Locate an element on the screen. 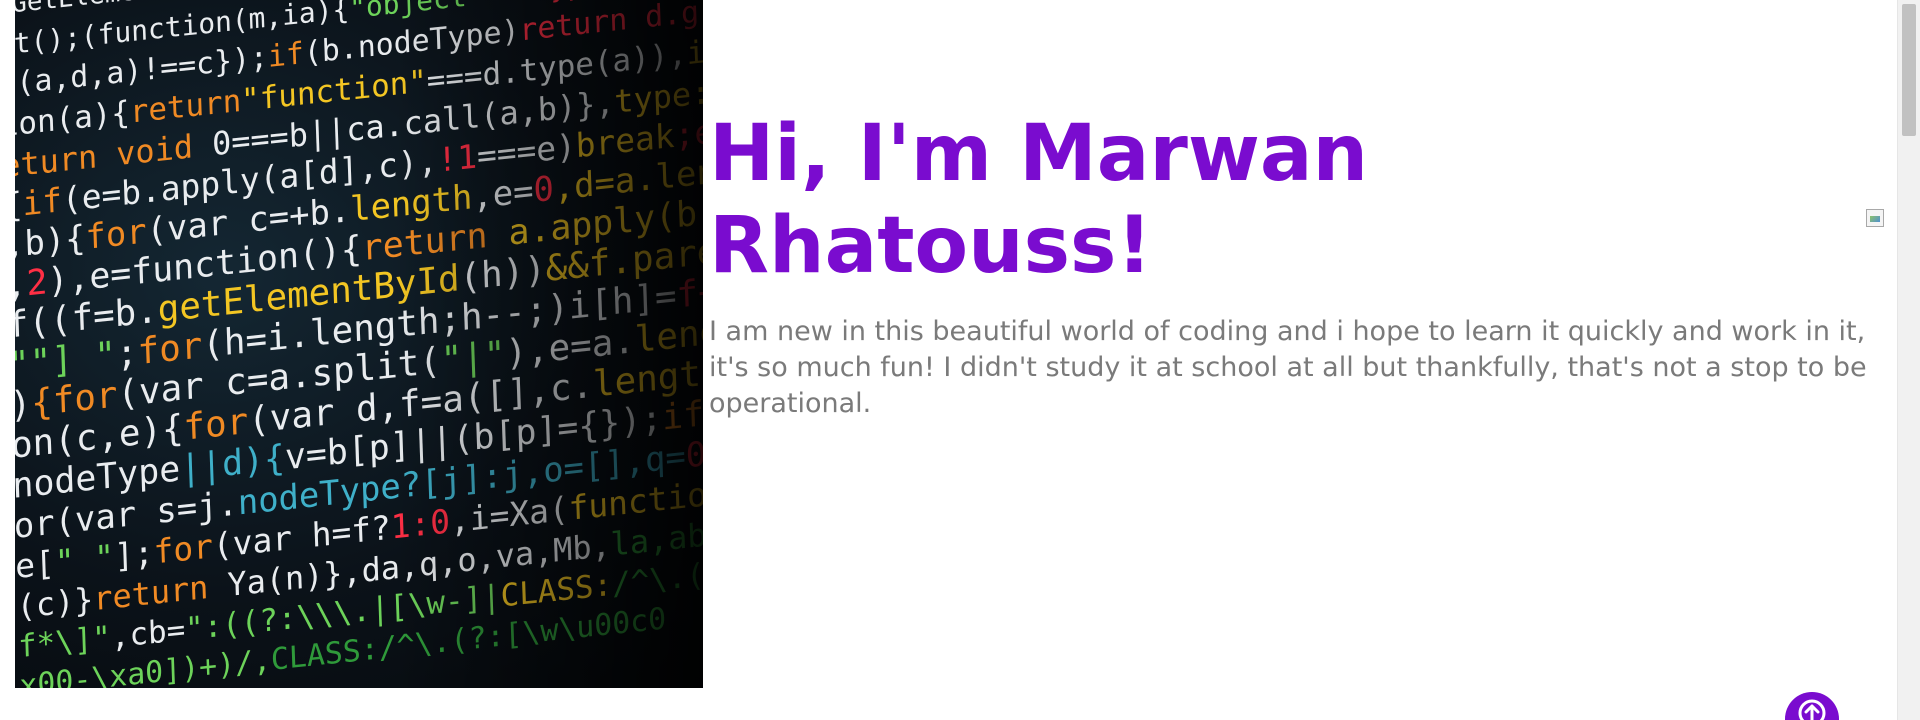 Image resolution: width=1920 pixels, height=720 pixels. heading-text: Hi, I'm Marwan Rhatouss! is located at coordinates (1039, 200).